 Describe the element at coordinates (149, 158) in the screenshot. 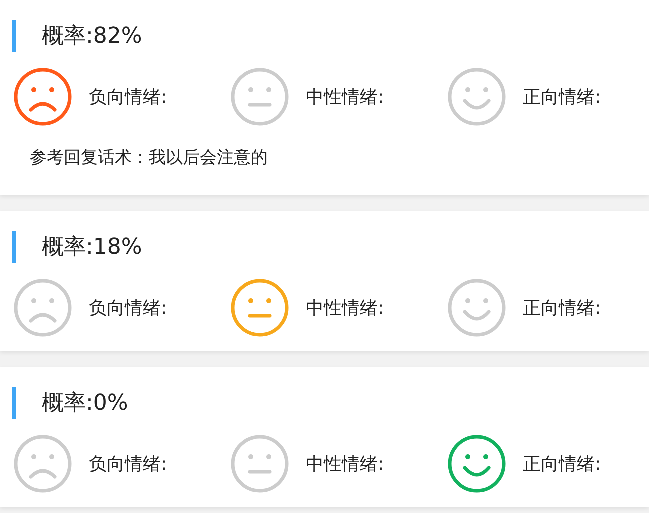

I see `reply-text: 参考回复话术：我以后会注意的` at that location.